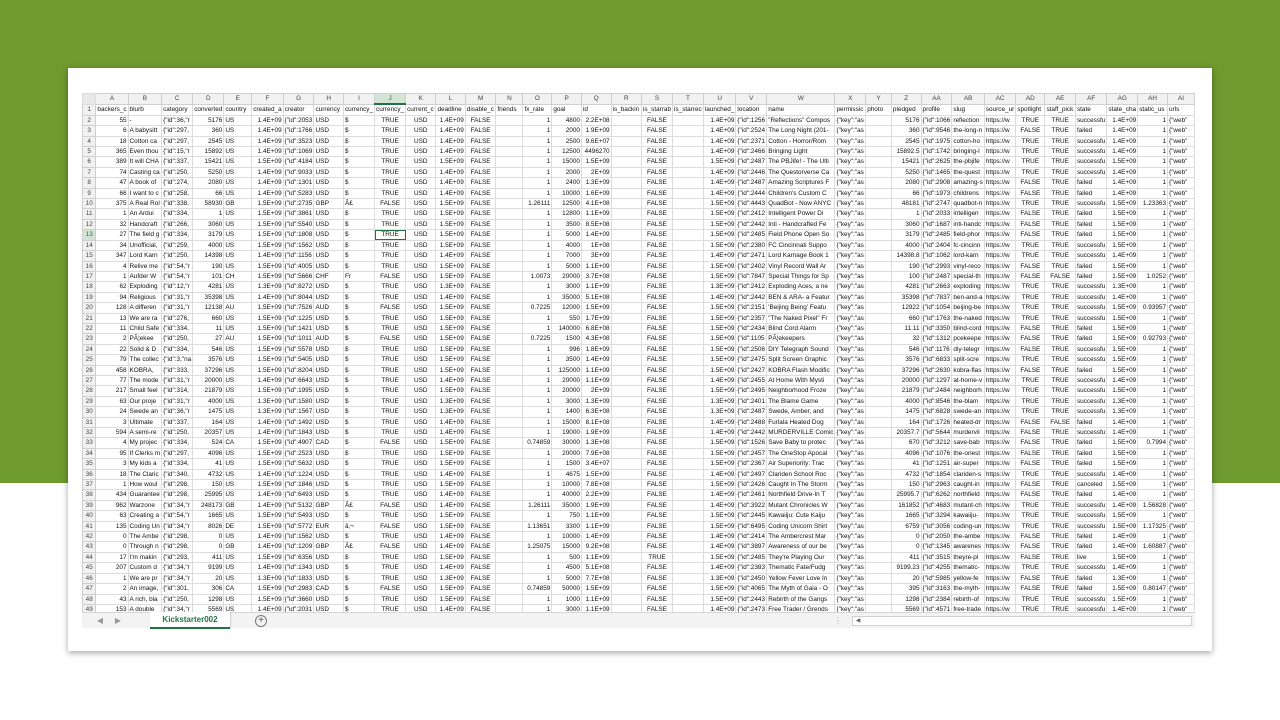 This screenshot has height=720, width=1280. Describe the element at coordinates (89, 235) in the screenshot. I see `row-header: 13` at that location.